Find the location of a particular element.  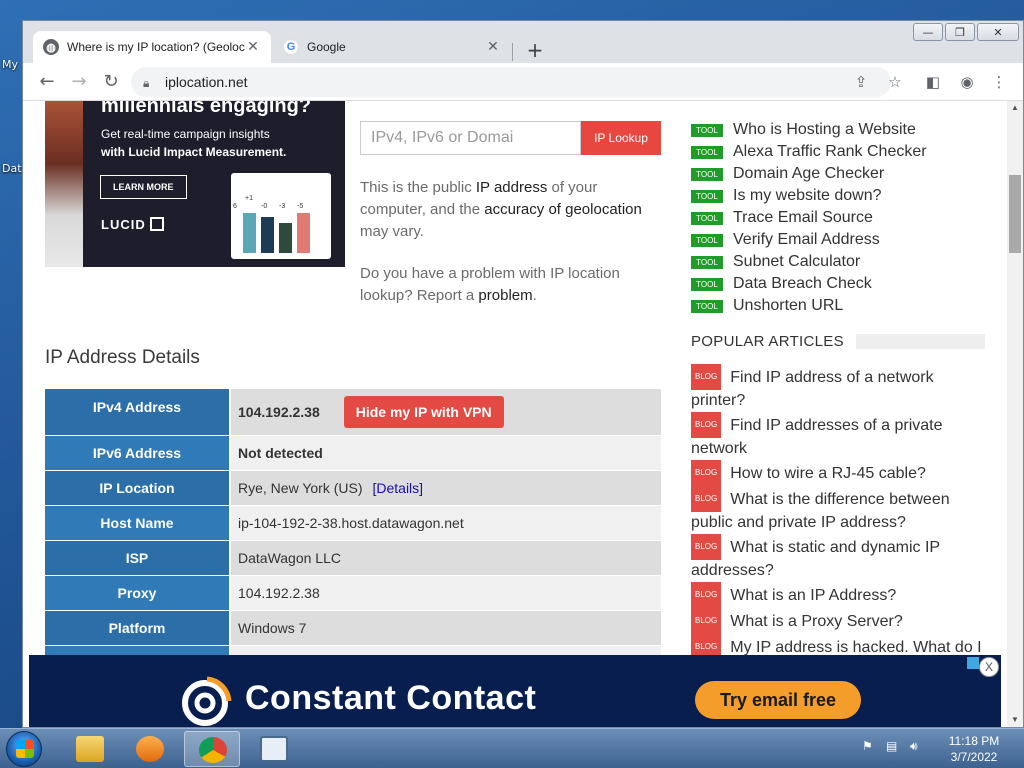

ad-mini-chart: 6 +1 -0 -3 -5 is located at coordinates (281, 216).